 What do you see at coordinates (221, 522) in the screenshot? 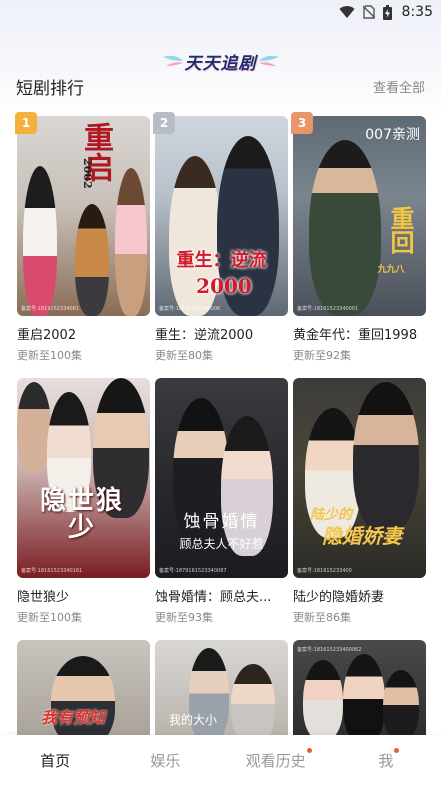
I see `poster-title: 蚀骨婚情` at bounding box center [221, 522].